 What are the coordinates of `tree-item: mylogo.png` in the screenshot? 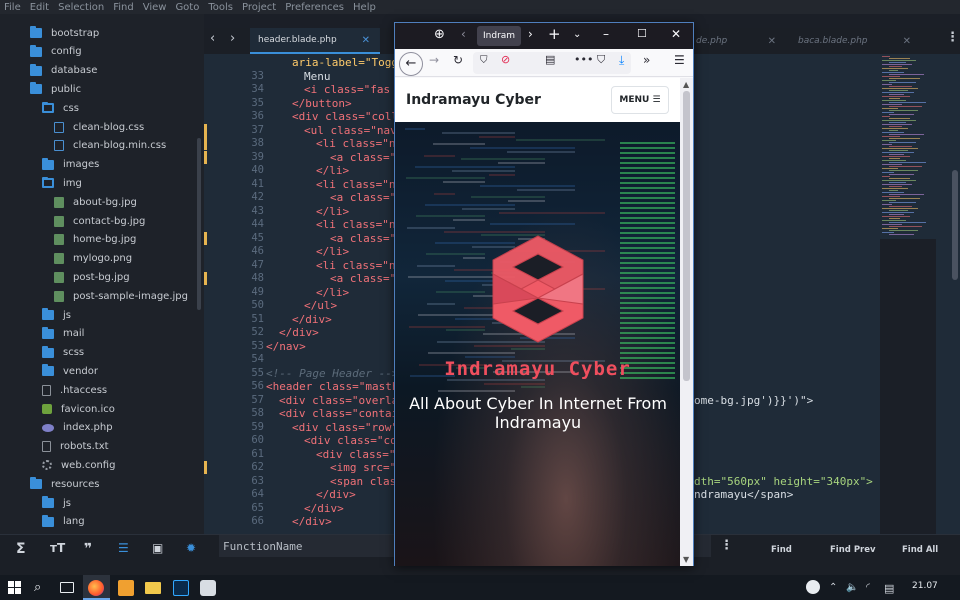 It's located at (93, 259).